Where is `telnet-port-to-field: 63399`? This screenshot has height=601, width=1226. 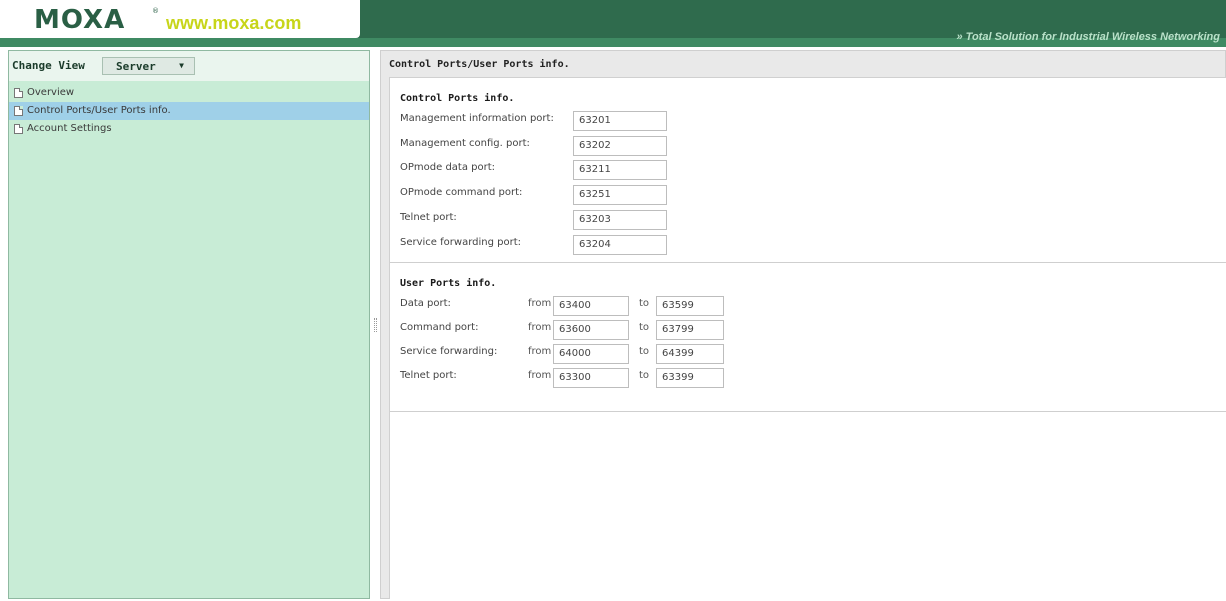
telnet-port-to-field: 63399 is located at coordinates (690, 378).